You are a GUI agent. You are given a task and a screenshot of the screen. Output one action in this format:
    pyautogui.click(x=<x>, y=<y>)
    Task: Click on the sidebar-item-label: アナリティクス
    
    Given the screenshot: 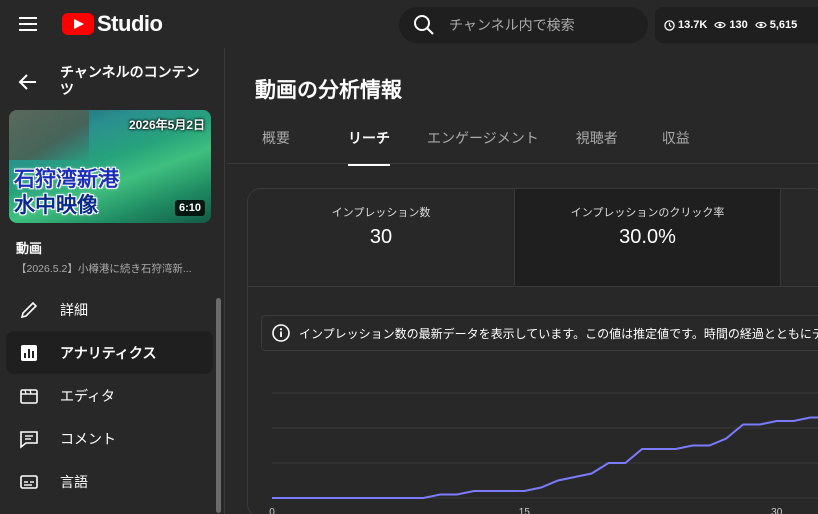 What is the action you would take?
    pyautogui.click(x=108, y=352)
    